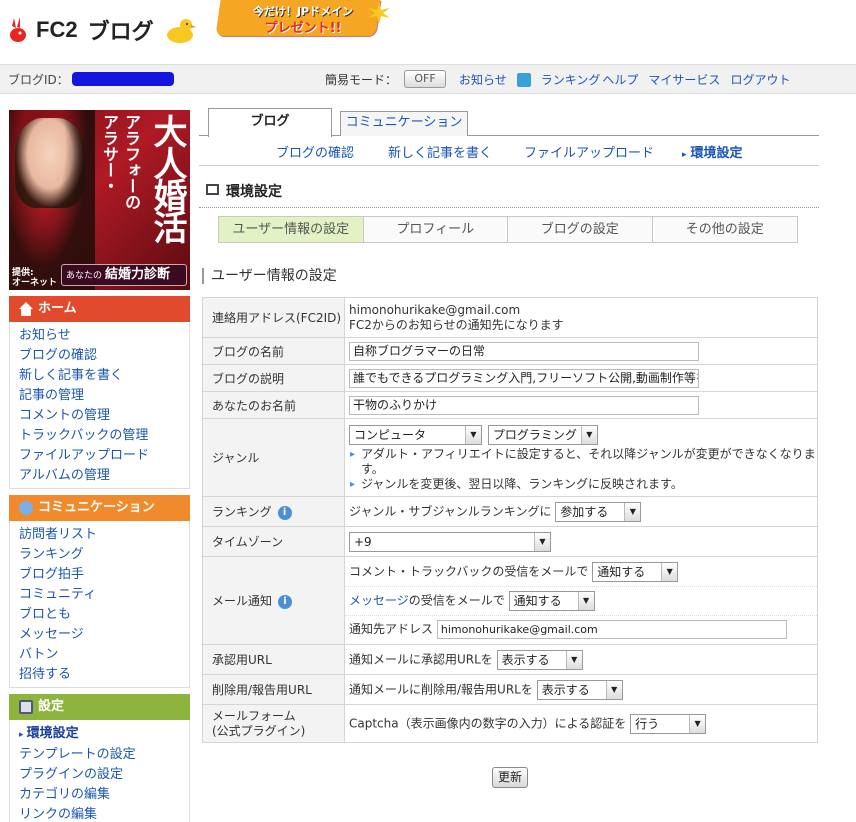 The image size is (856, 822). I want to click on tab-communication: コミュニケーション, so click(404, 123).